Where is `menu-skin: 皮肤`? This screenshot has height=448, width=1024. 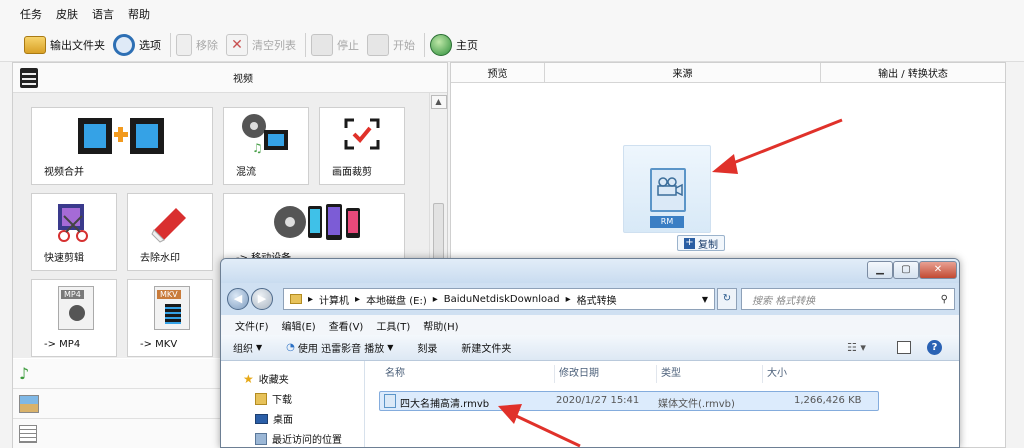 menu-skin: 皮肤 is located at coordinates (67, 14).